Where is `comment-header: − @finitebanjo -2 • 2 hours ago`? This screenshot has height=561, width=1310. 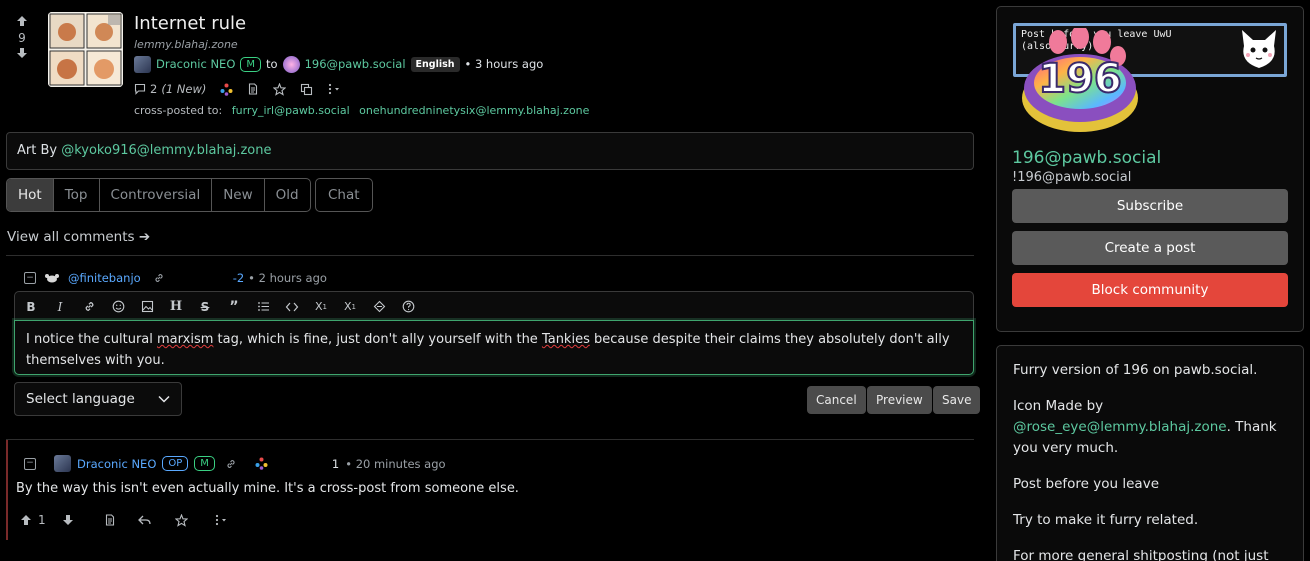
comment-header: − @finitebanjo -2 • 2 hours ago is located at coordinates (175, 278).